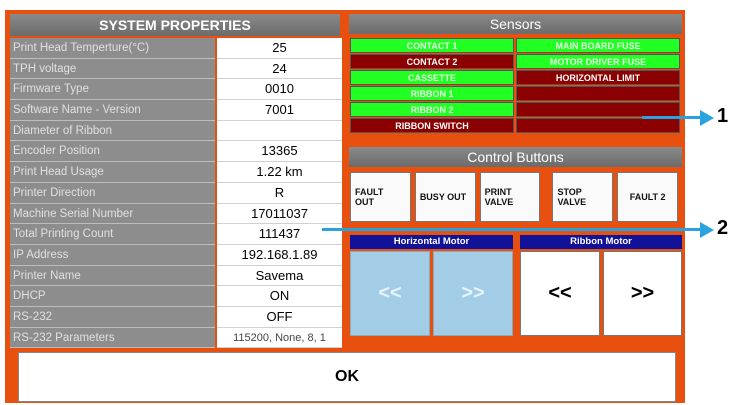 This screenshot has height=405, width=744. What do you see at coordinates (279, 255) in the screenshot?
I see `property-value: 192.168.1.89` at bounding box center [279, 255].